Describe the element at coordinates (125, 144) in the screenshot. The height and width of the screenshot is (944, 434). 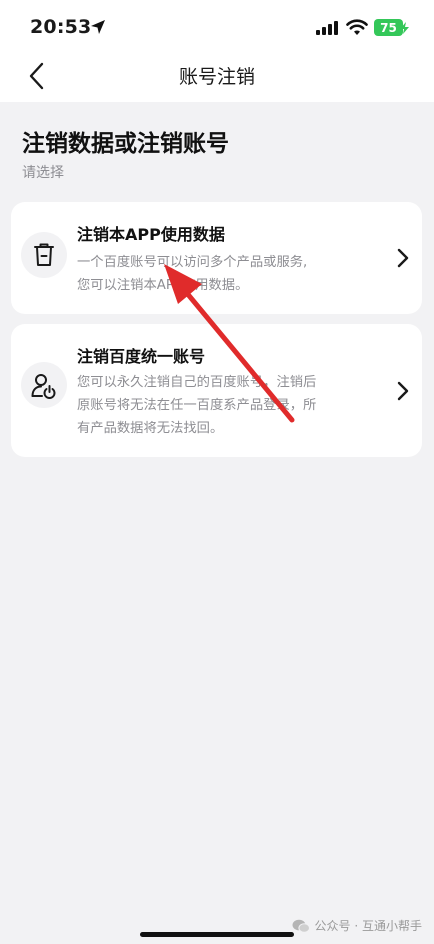
I see `page-heading: 注销数据或注销账号` at that location.